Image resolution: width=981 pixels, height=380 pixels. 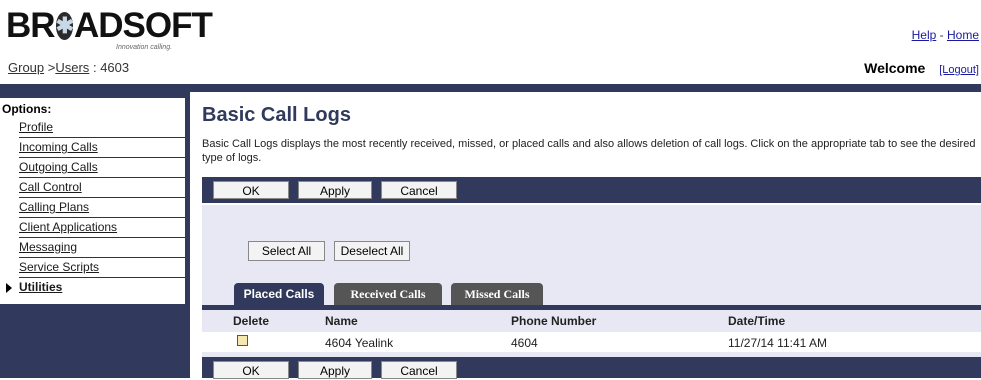 I want to click on top-button-bar: OK Apply Cancel, so click(x=591, y=190).